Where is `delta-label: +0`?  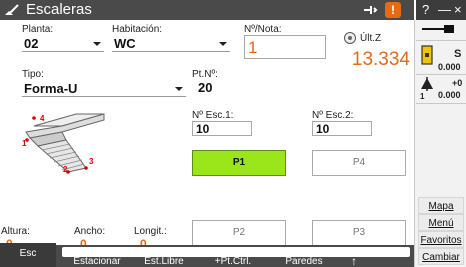 delta-label: +0 is located at coordinates (457, 83).